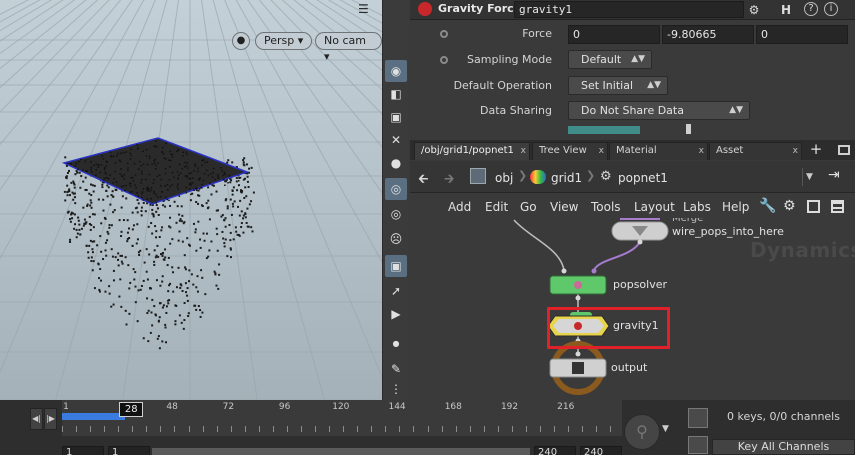 Image resolution: width=855 pixels, height=455 pixels. What do you see at coordinates (783, 447) in the screenshot?
I see `key-all-channels-button: Key All Channels` at bounding box center [783, 447].